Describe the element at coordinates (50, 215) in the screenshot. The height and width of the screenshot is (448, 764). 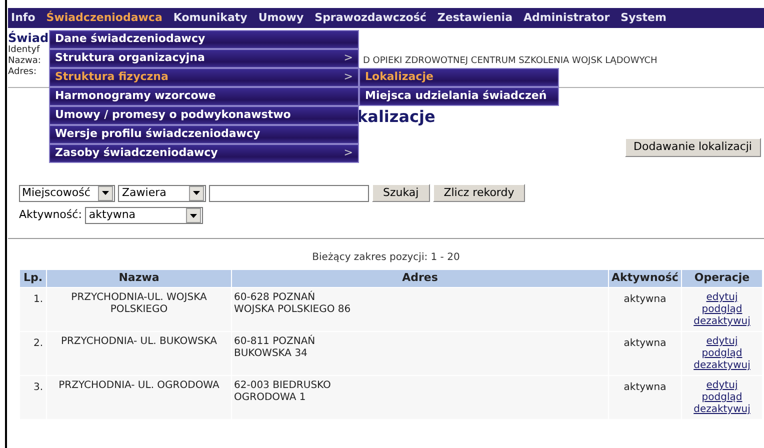
I see `activity-label: Aktywność:` at that location.